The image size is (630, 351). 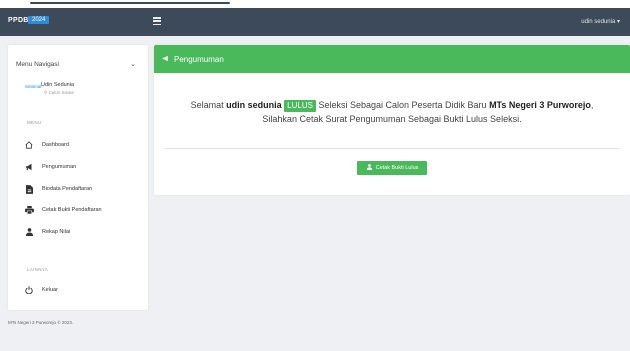 What do you see at coordinates (38, 269) in the screenshot?
I see `section-label-lainnya: LAINNYA` at bounding box center [38, 269].